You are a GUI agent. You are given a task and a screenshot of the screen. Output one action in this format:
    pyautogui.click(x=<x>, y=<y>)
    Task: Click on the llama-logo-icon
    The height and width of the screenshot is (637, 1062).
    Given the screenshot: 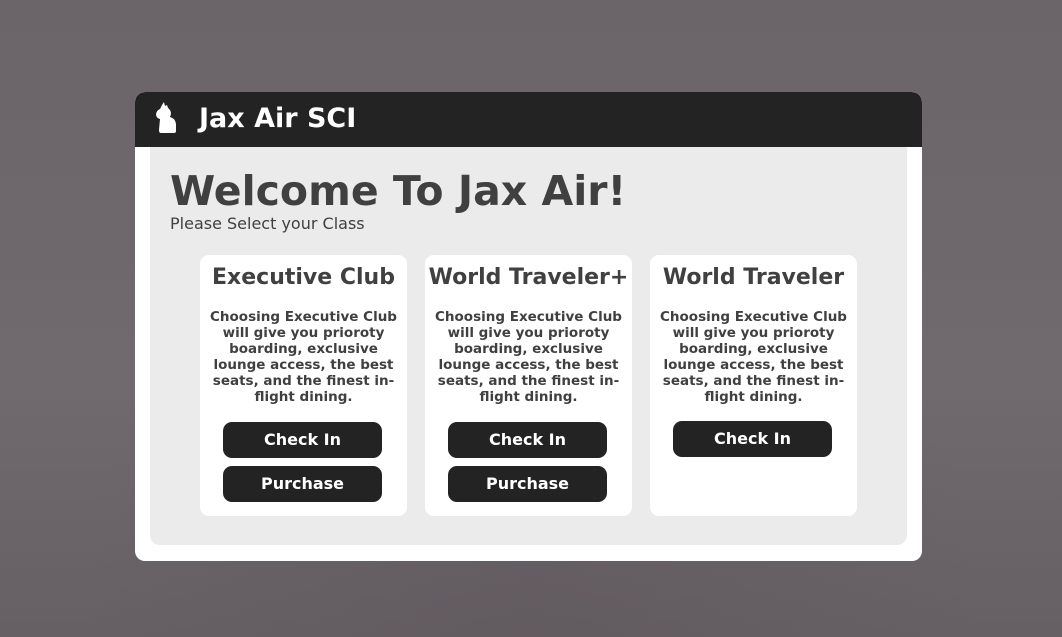 What is the action you would take?
    pyautogui.click(x=166, y=117)
    